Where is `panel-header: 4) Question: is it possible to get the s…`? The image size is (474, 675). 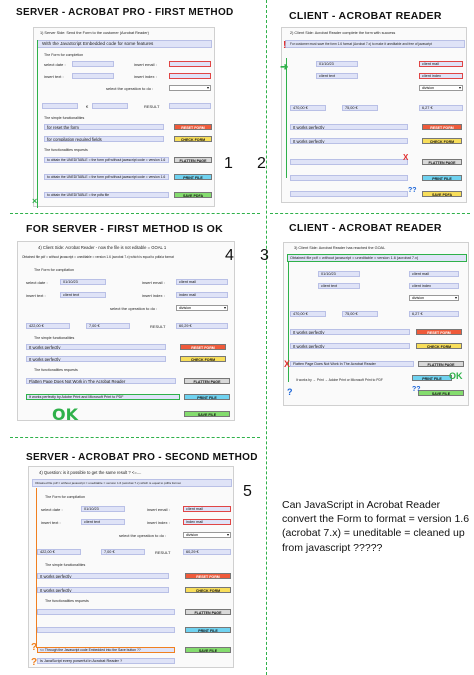 panel-header: 4) Question: is it possible to get the s… is located at coordinates (90, 472).